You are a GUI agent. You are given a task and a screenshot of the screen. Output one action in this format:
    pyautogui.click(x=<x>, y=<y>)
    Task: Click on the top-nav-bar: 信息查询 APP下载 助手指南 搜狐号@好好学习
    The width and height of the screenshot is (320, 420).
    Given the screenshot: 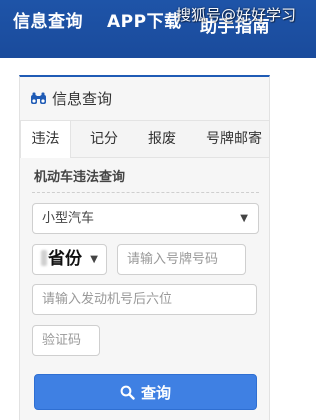 What is the action you would take?
    pyautogui.click(x=158, y=29)
    